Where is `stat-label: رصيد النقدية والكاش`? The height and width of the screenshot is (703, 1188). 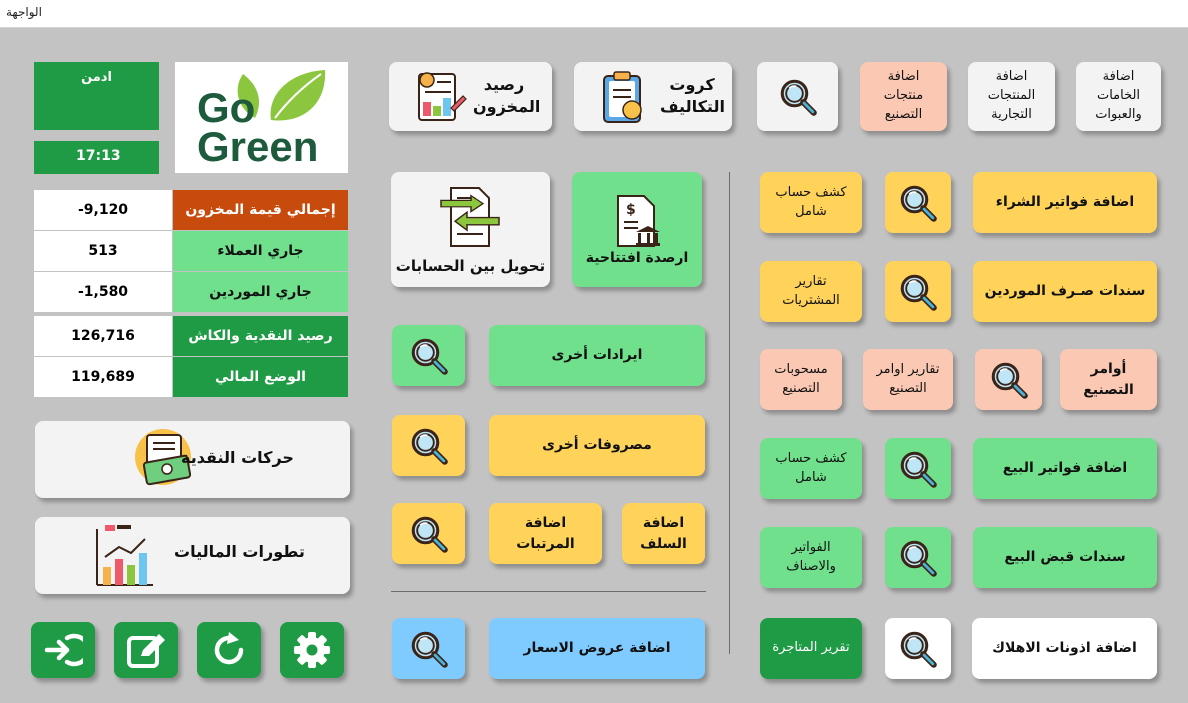
stat-label: رصيد النقدية والكاش is located at coordinates (260, 336).